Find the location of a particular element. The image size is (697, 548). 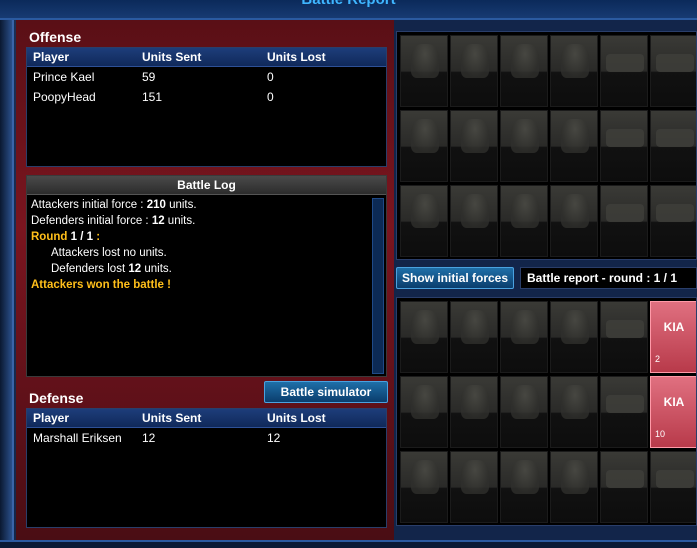

table-row: PoopyHead 151 0 is located at coordinates (206, 97).